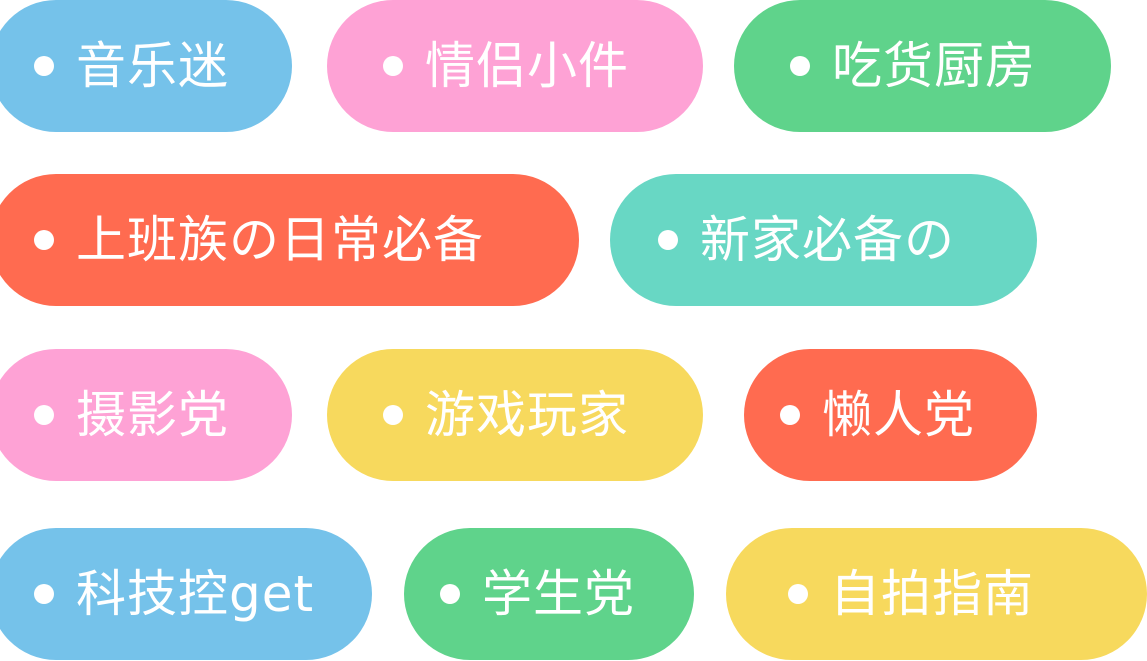  Describe the element at coordinates (152, 415) in the screenshot. I see `tag-label: 摄影党` at that location.